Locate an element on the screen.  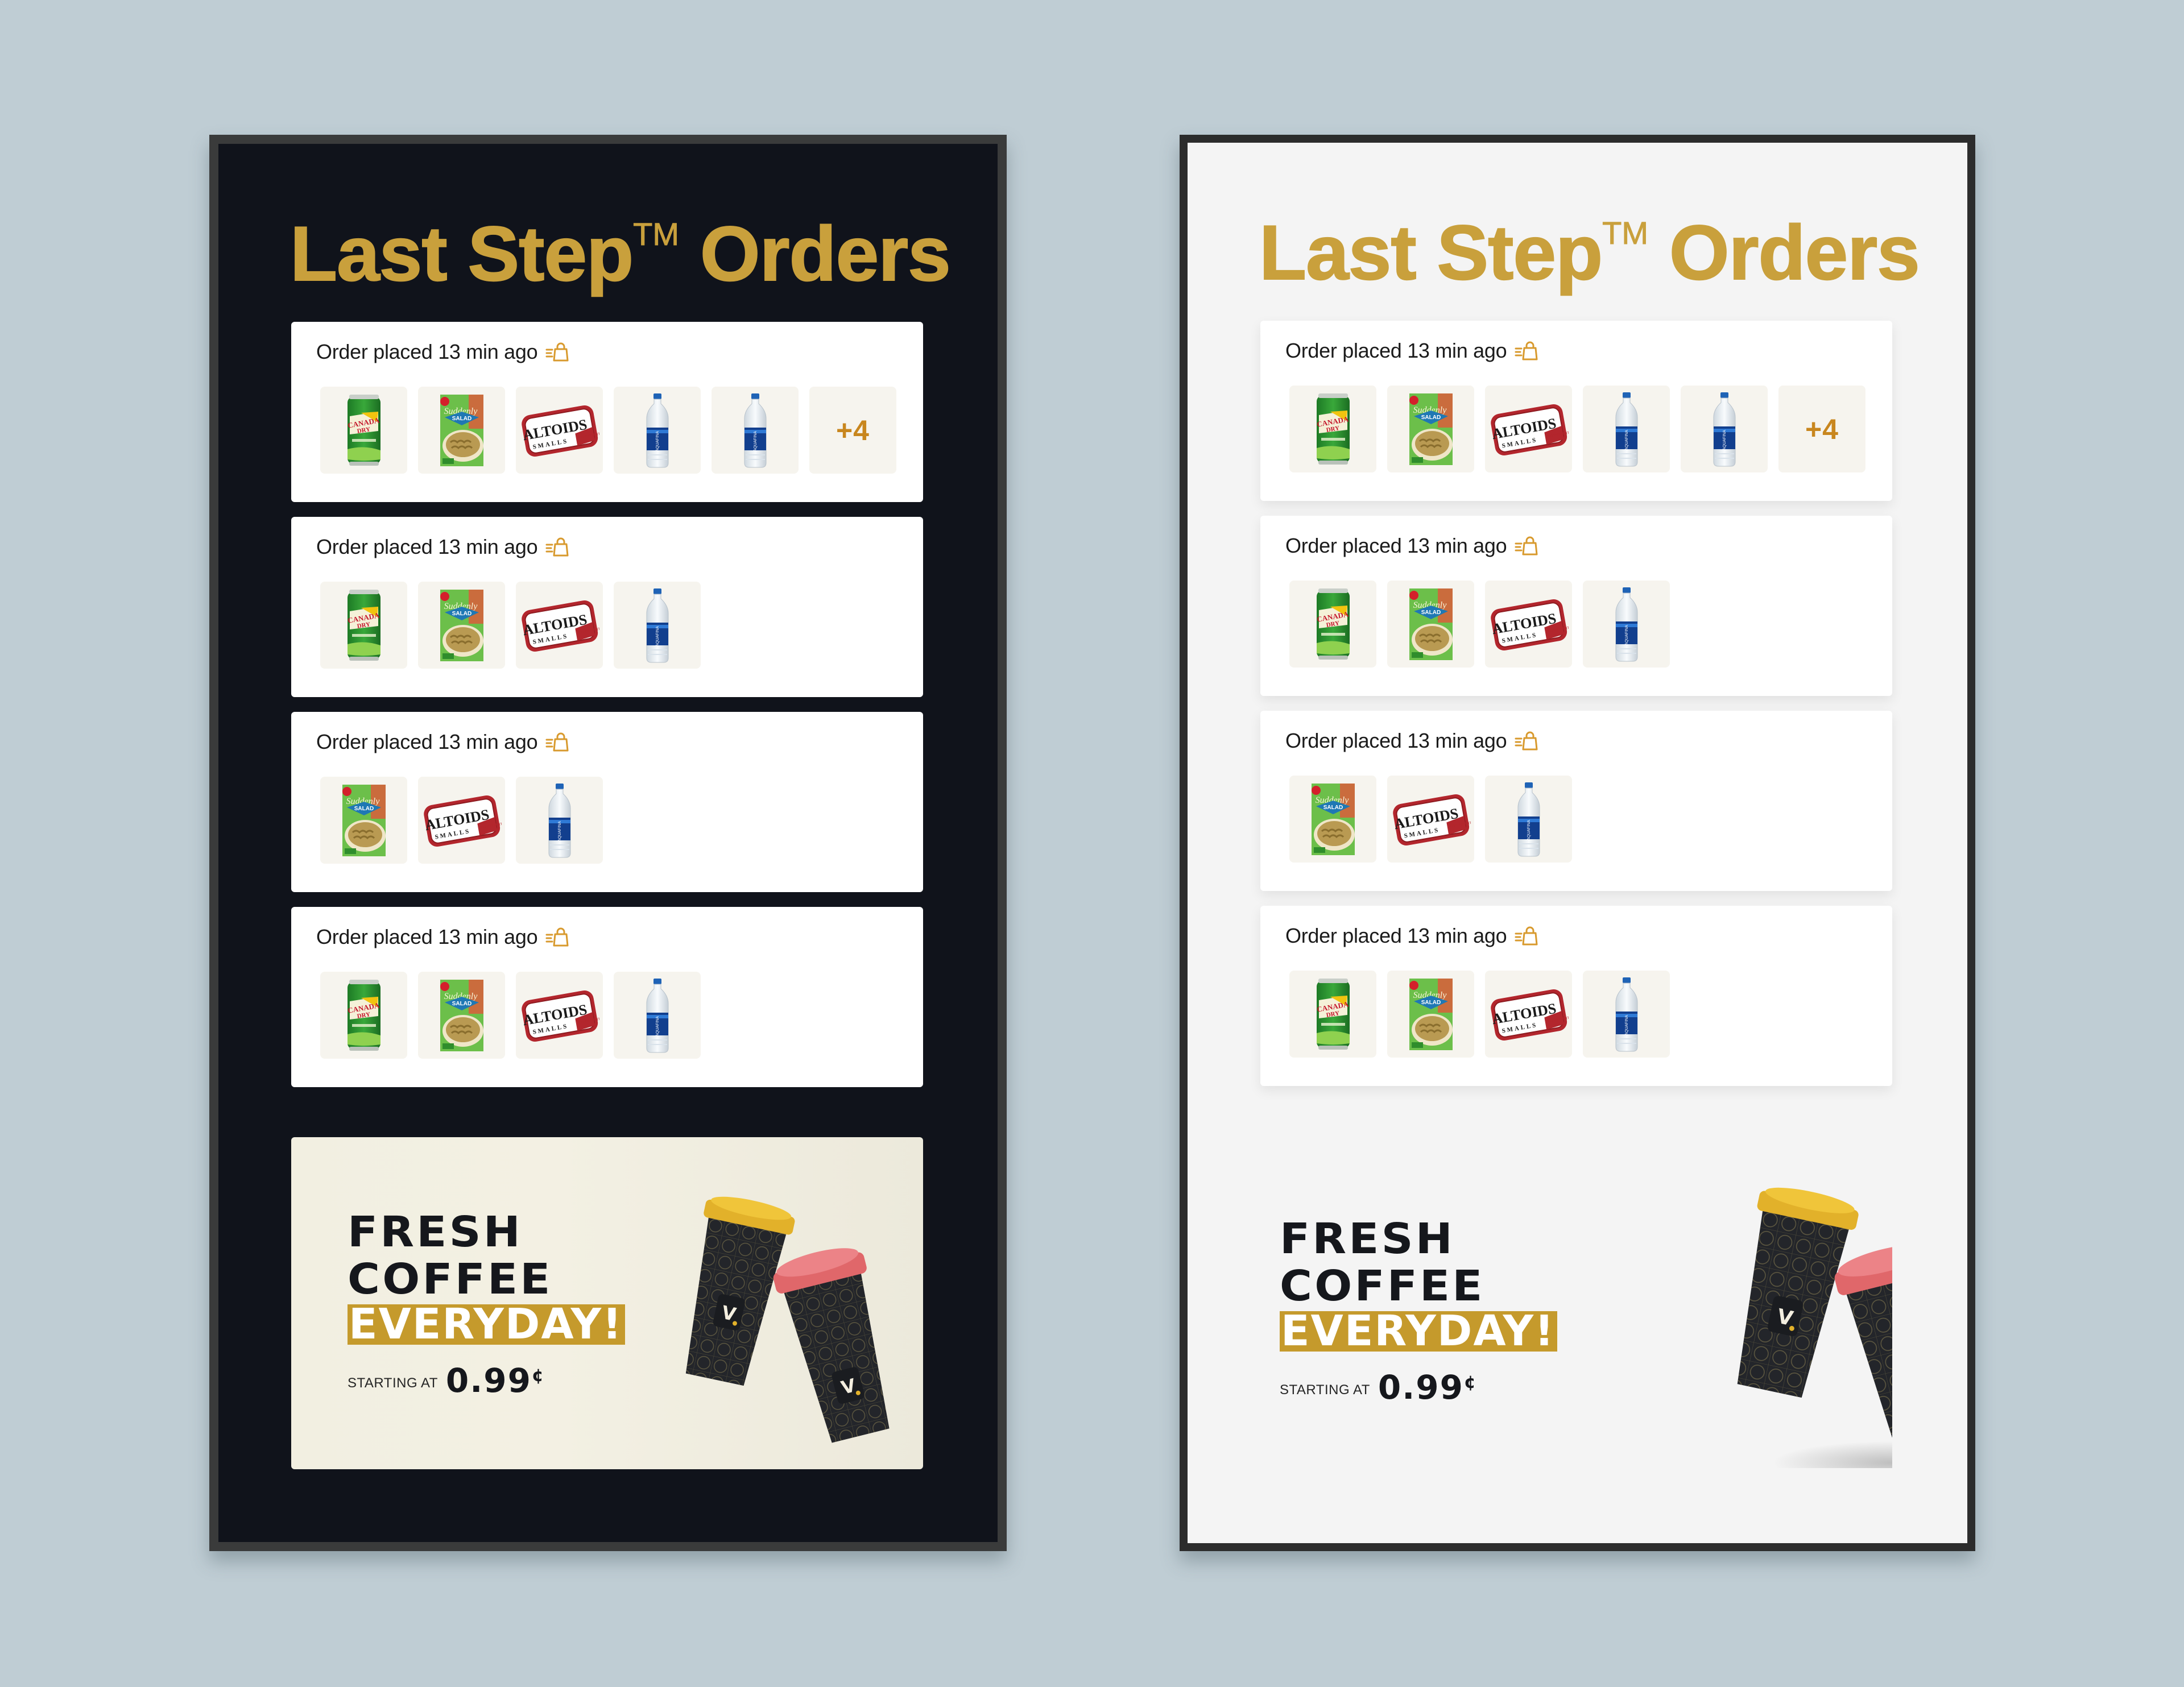
starting-at-label: STARTING AT is located at coordinates (393, 1383).